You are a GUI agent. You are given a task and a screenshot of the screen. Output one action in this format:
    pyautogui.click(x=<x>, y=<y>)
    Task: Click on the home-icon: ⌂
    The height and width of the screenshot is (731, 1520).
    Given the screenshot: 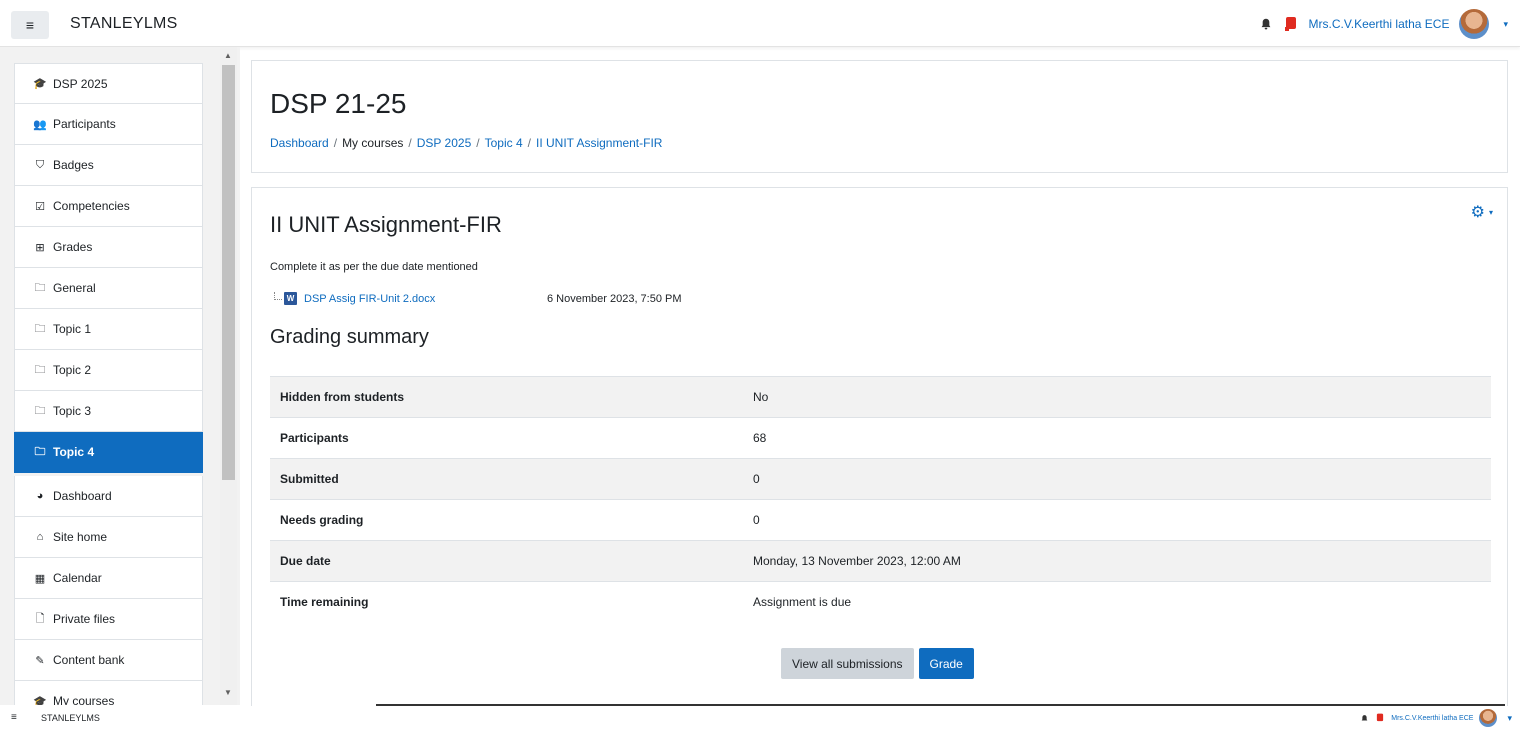 What is the action you would take?
    pyautogui.click(x=40, y=537)
    